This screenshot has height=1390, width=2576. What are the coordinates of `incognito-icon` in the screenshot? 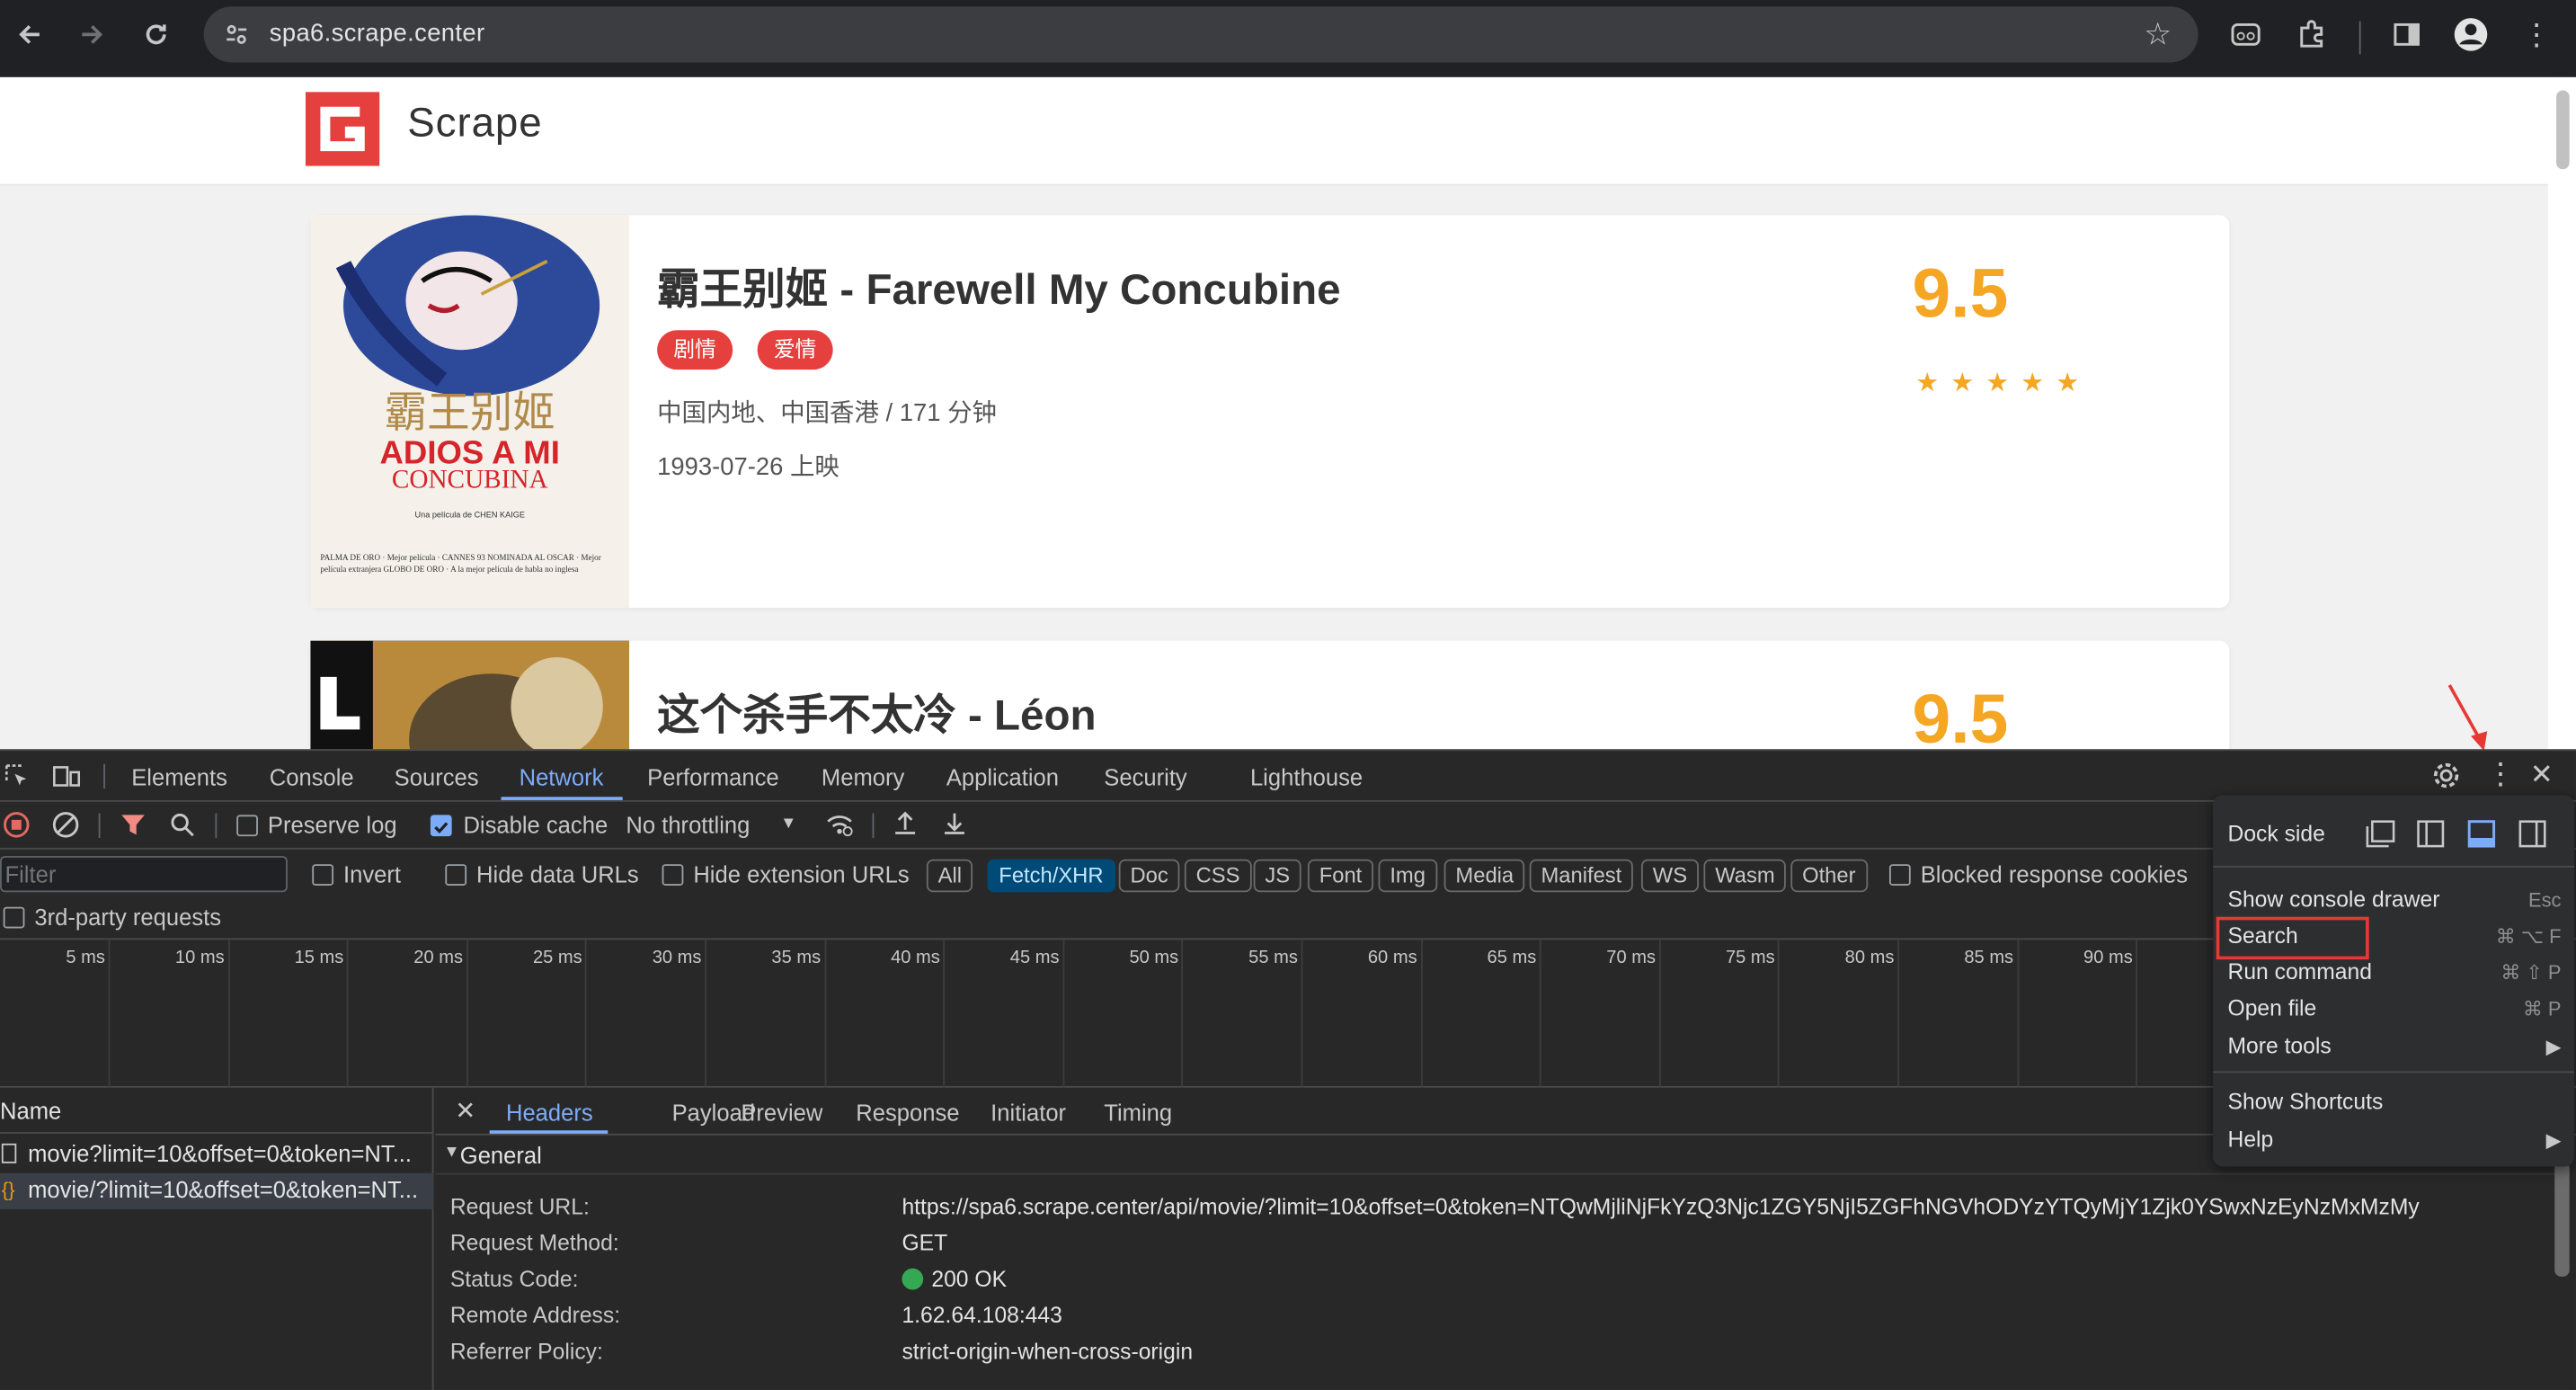 It's located at (2246, 34).